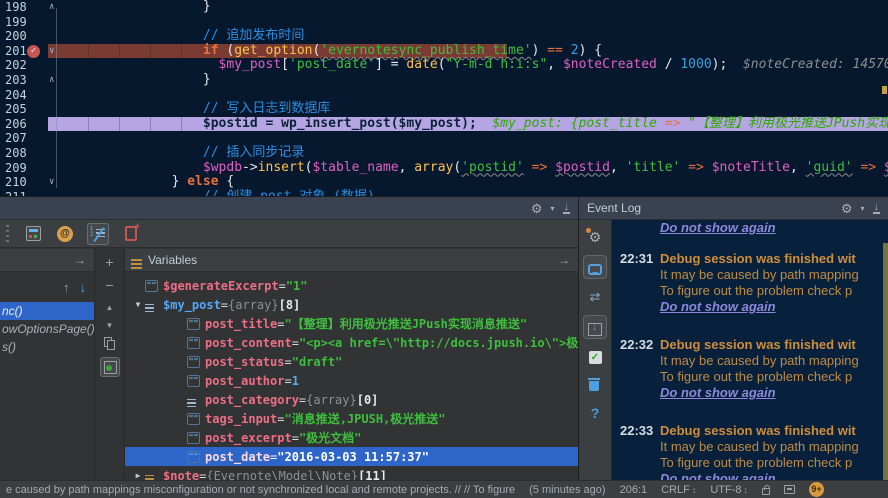 The height and width of the screenshot is (498, 888). Describe the element at coordinates (444, 7) in the screenshot. I see `code-line-198: 198 ∧ }` at that location.